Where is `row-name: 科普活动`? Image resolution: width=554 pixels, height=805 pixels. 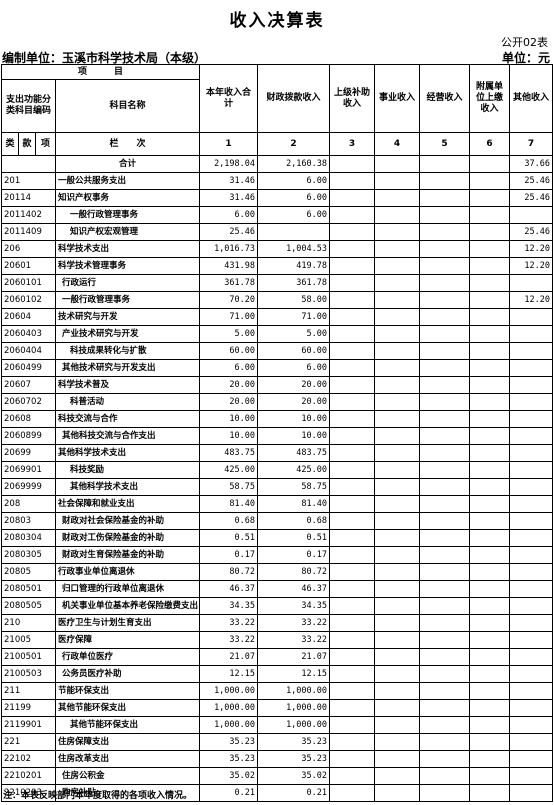 row-name: 科普活动 is located at coordinates (127, 402).